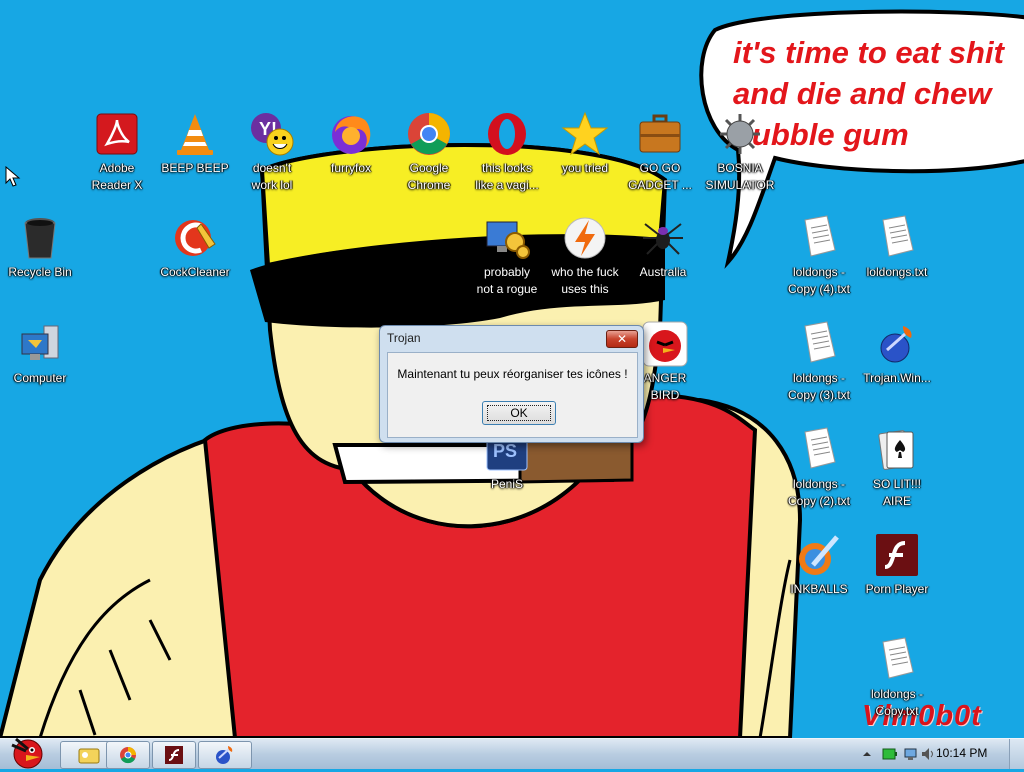  What do you see at coordinates (928, 754) in the screenshot?
I see `volume-icon` at bounding box center [928, 754].